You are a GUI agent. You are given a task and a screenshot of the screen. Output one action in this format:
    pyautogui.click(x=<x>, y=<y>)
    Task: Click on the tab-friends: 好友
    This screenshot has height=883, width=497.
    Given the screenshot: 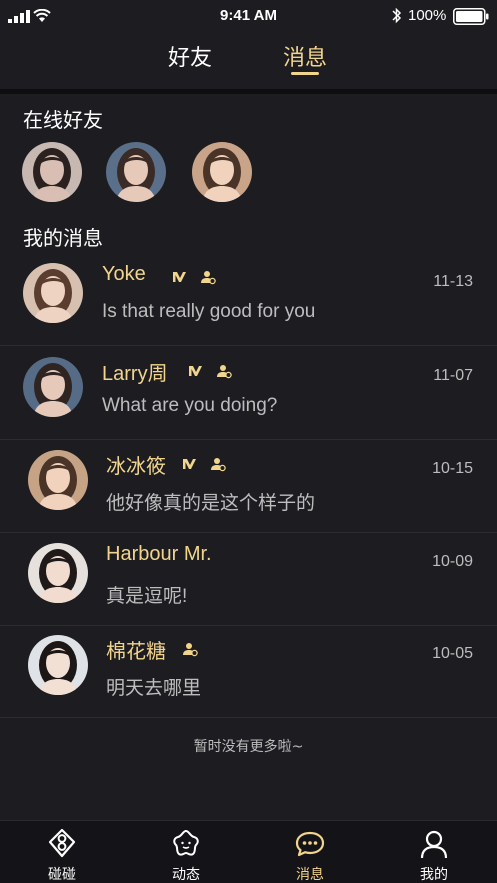 What is the action you would take?
    pyautogui.click(x=190, y=56)
    